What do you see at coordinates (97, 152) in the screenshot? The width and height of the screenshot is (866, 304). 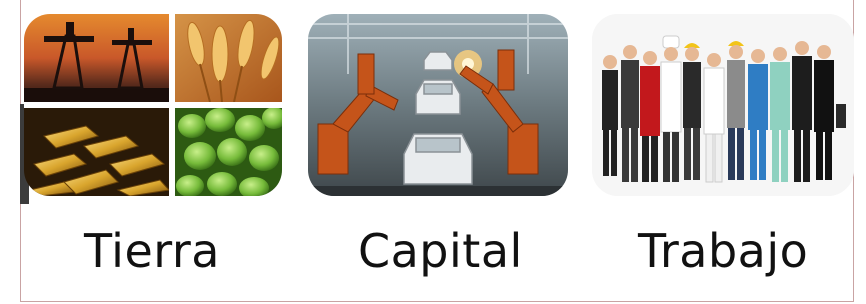 I see `gold-bars-icon` at bounding box center [97, 152].